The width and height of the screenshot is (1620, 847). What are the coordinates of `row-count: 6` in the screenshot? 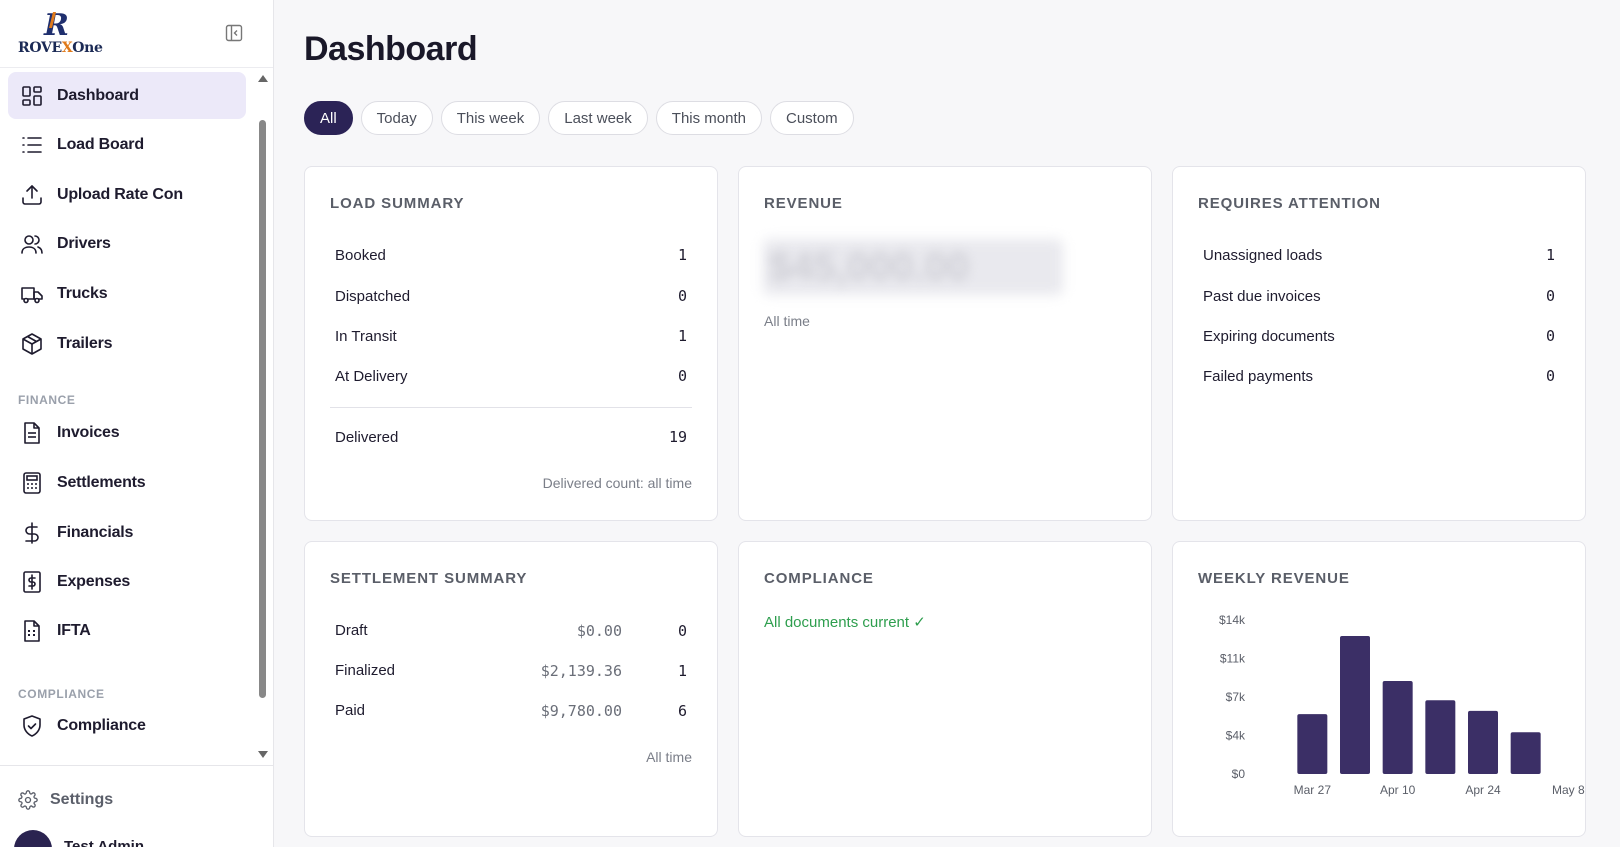 It's located at (682, 711).